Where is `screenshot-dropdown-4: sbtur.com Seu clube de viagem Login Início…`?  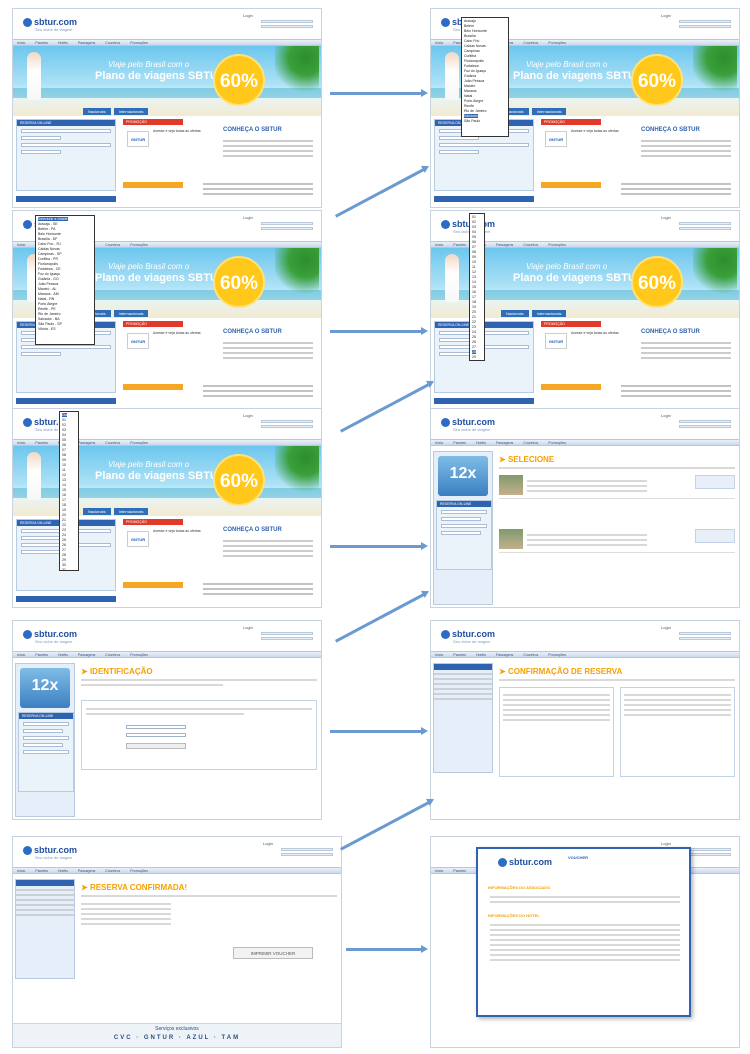 screenshot-dropdown-4: sbtur.com Seu clube de viagem Login Início… is located at coordinates (167, 508).